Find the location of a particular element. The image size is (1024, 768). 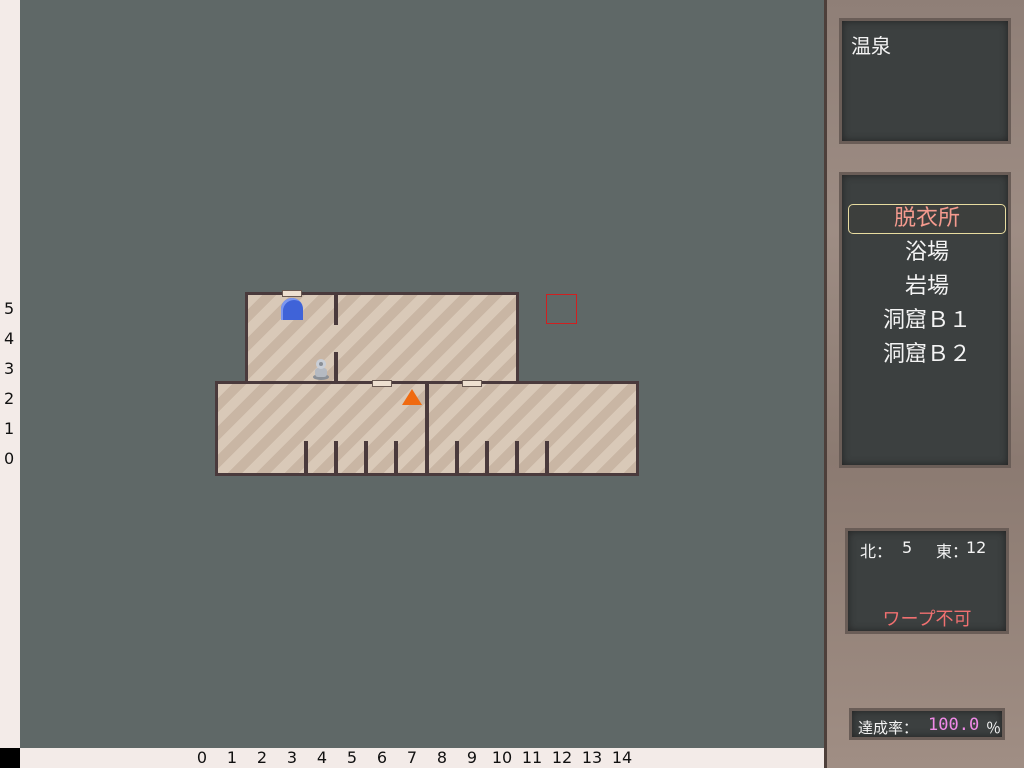

row-ruler: 5 4 3 2 1 0 is located at coordinates (10, 374).